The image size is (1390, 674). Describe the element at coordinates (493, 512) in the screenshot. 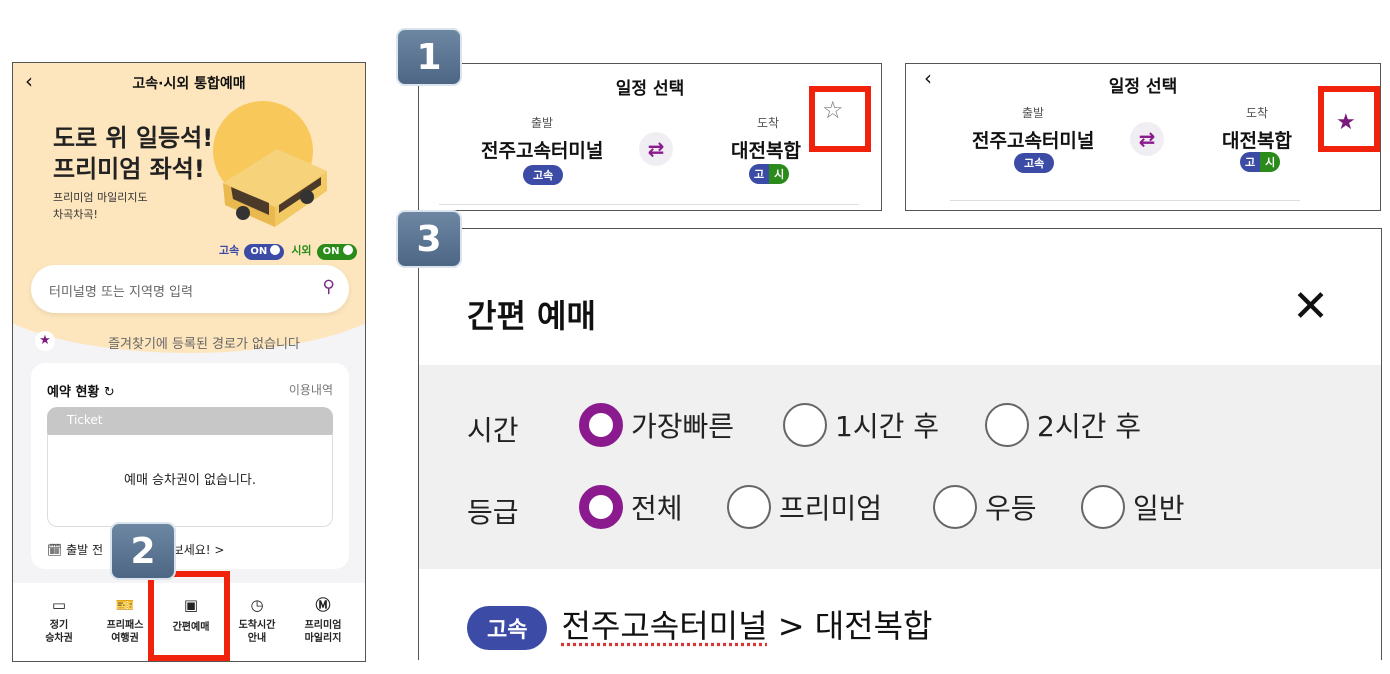

I see `grade-label: 등급` at that location.